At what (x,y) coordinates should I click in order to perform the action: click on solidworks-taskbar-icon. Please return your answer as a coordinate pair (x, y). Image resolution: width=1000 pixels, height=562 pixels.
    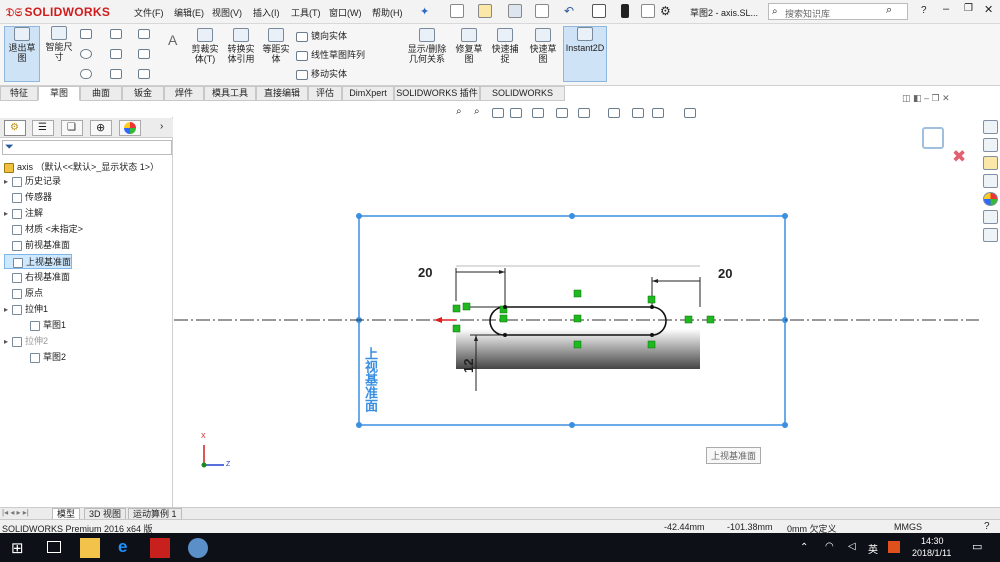
    Looking at the image, I should click on (160, 548).